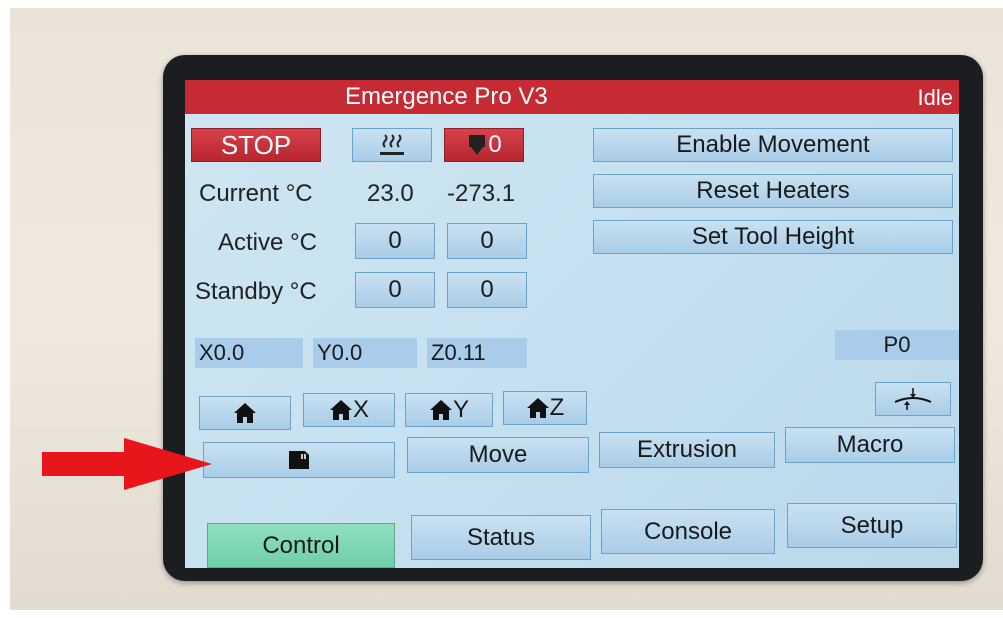  What do you see at coordinates (935, 97) in the screenshot?
I see `machine-status: Idle` at bounding box center [935, 97].